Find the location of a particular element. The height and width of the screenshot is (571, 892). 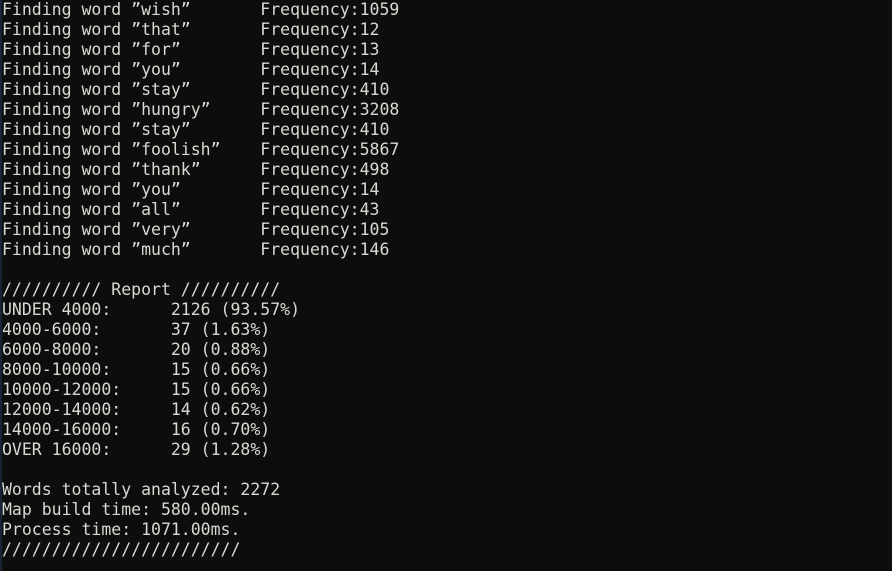

console-line: Finding word ”foolish” Frequency:5867 is located at coordinates (201, 149).